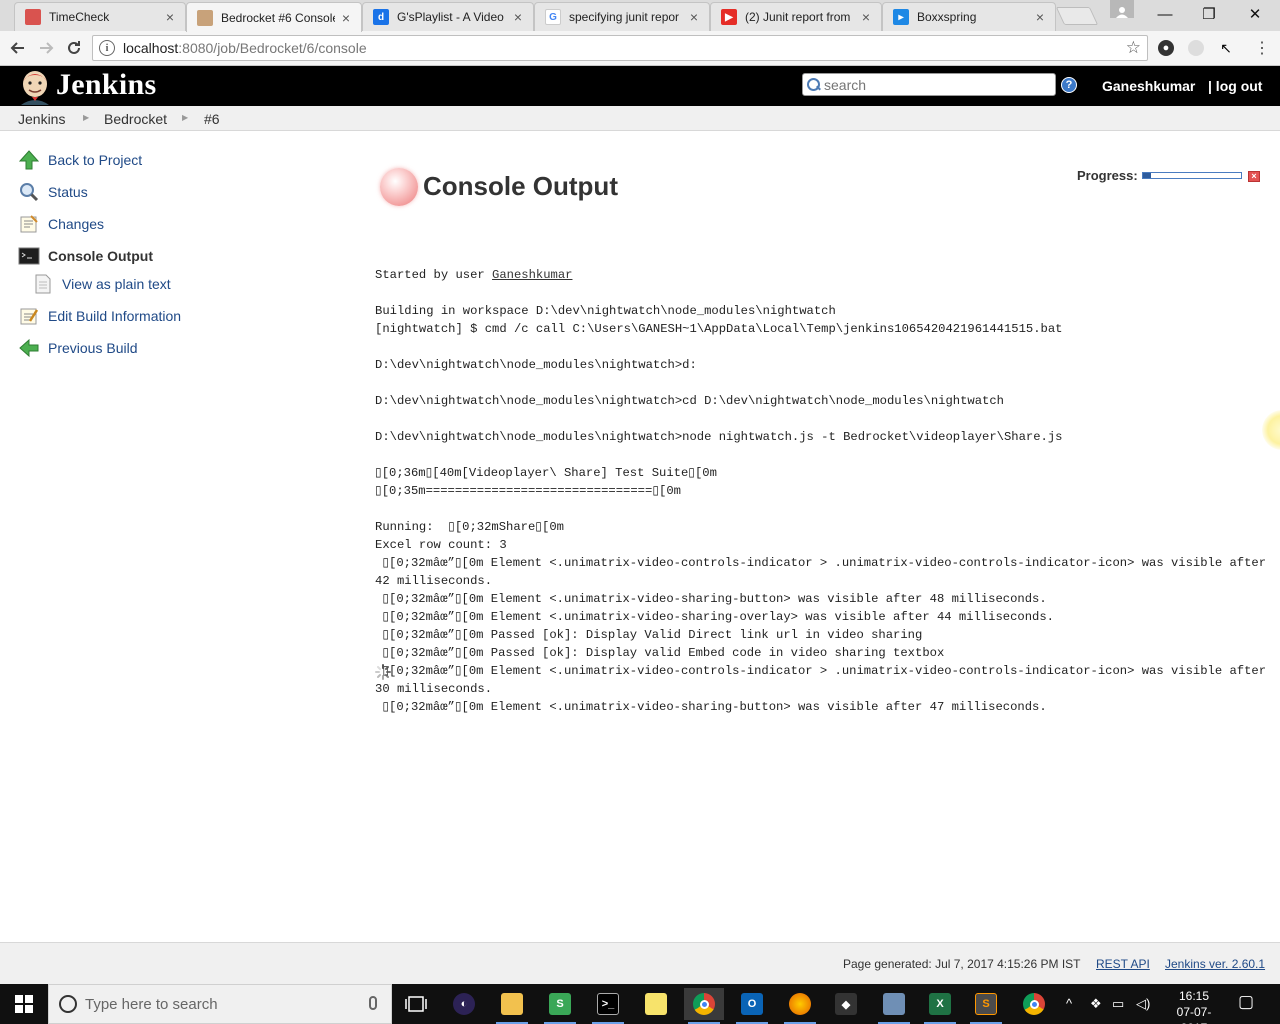 Image resolution: width=1280 pixels, height=1024 pixels. Describe the element at coordinates (76, 224) in the screenshot. I see `sidebar-item-label: Changes` at that location.